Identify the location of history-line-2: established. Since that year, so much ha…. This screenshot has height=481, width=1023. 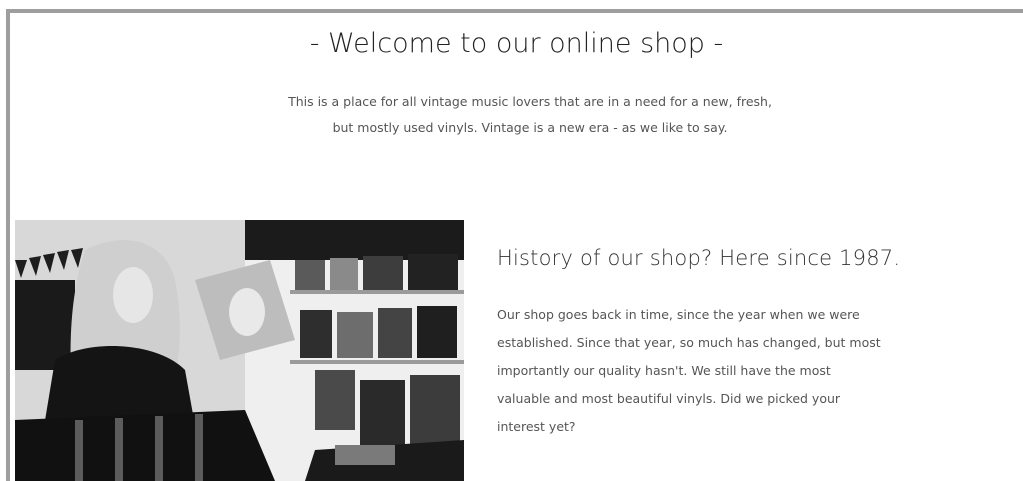
(689, 342).